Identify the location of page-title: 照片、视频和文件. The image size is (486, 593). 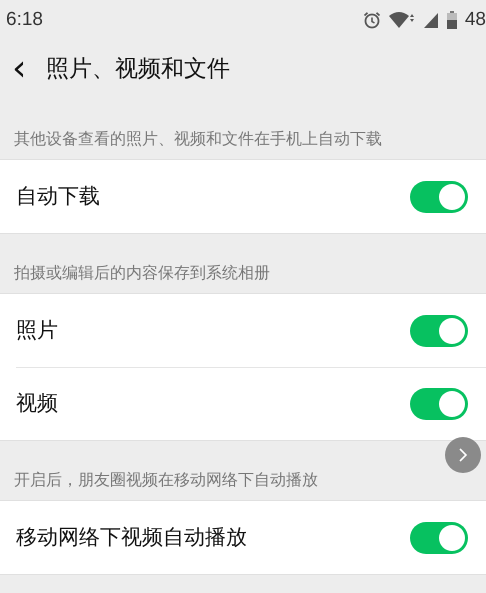
(138, 69).